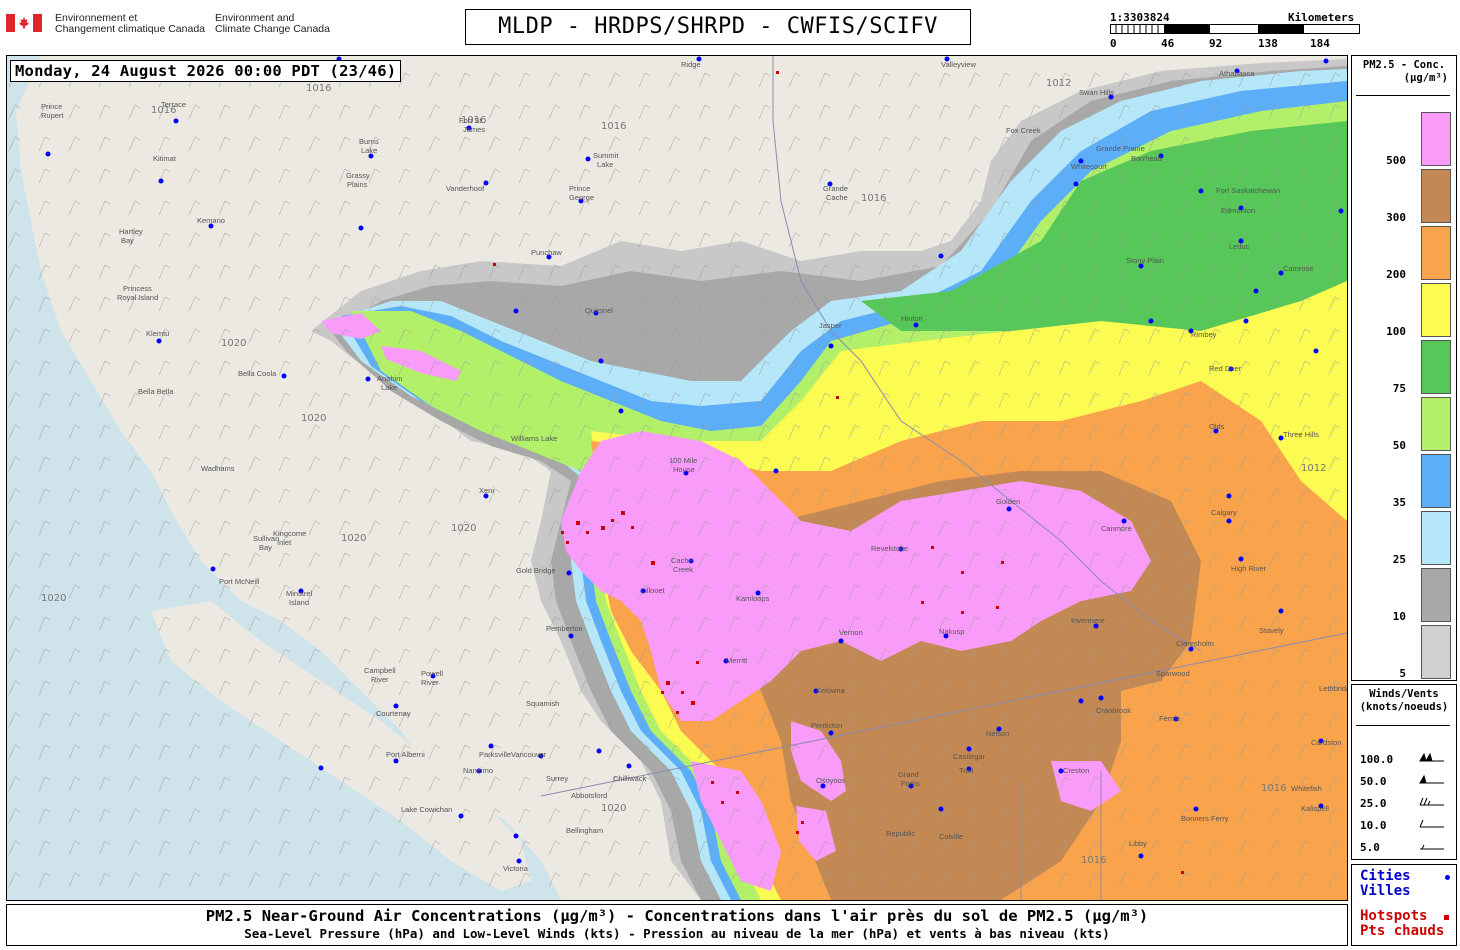 The width and height of the screenshot is (1460, 950). What do you see at coordinates (1168, 43) in the screenshot?
I see `scale-tick-1: 46` at bounding box center [1168, 43].